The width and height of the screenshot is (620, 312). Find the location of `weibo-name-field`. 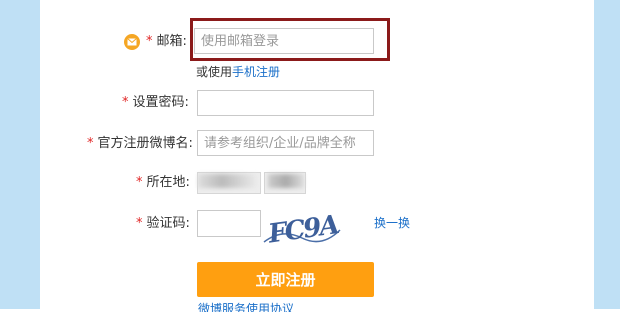

weibo-name-field is located at coordinates (285, 143).